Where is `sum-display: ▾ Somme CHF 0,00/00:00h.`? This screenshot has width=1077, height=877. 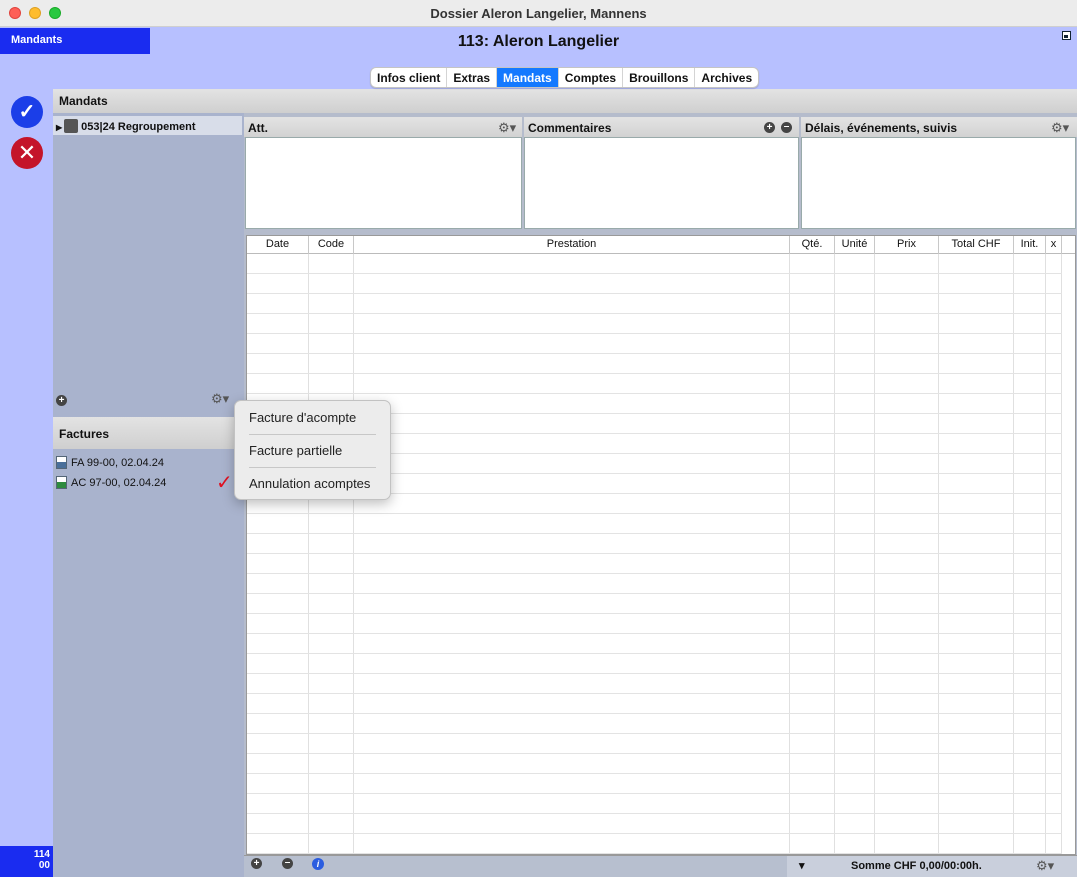 sum-display: ▾ Somme CHF 0,00/00:00h. is located at coordinates (932, 866).